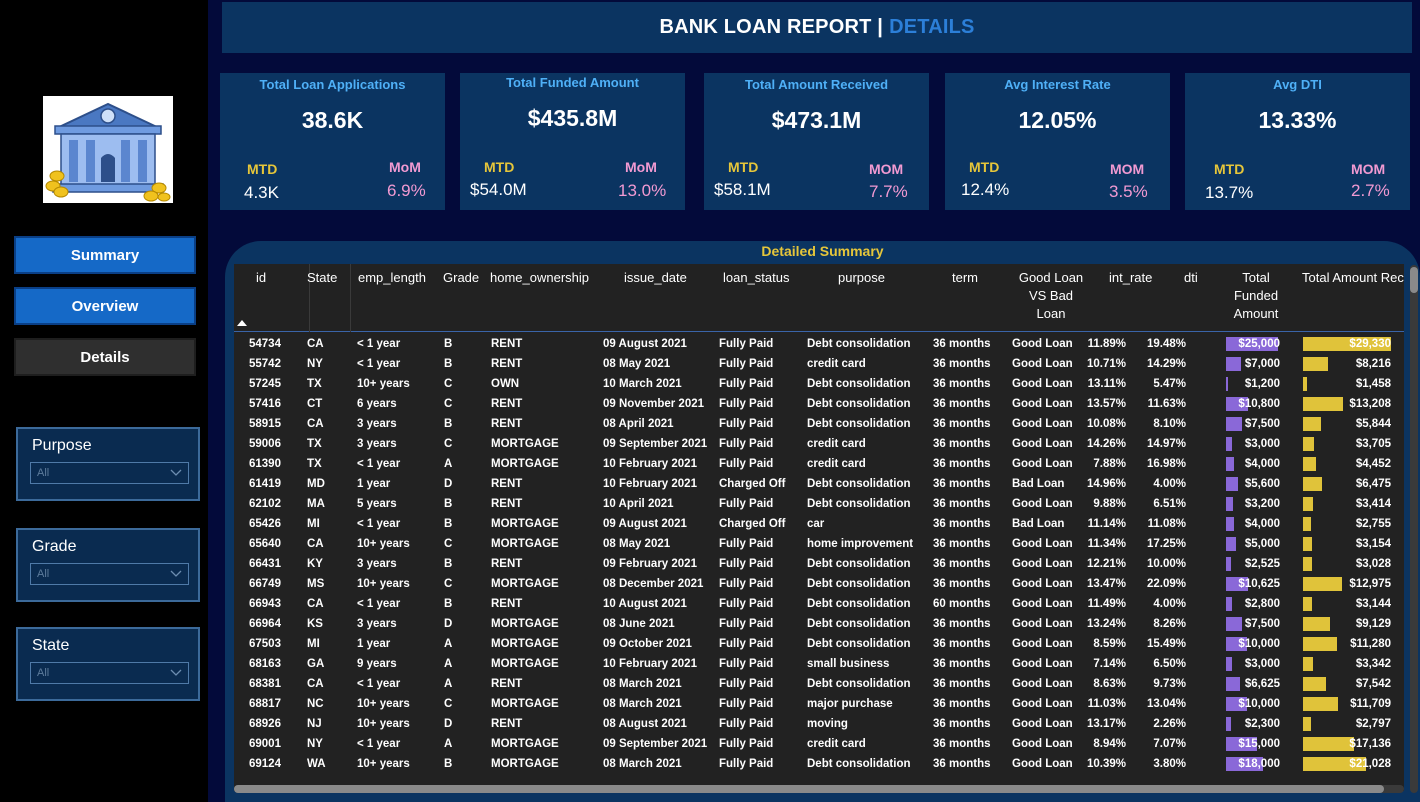 The image size is (1420, 802). What do you see at coordinates (861, 278) in the screenshot?
I see `col-header-purpose: purpose` at bounding box center [861, 278].